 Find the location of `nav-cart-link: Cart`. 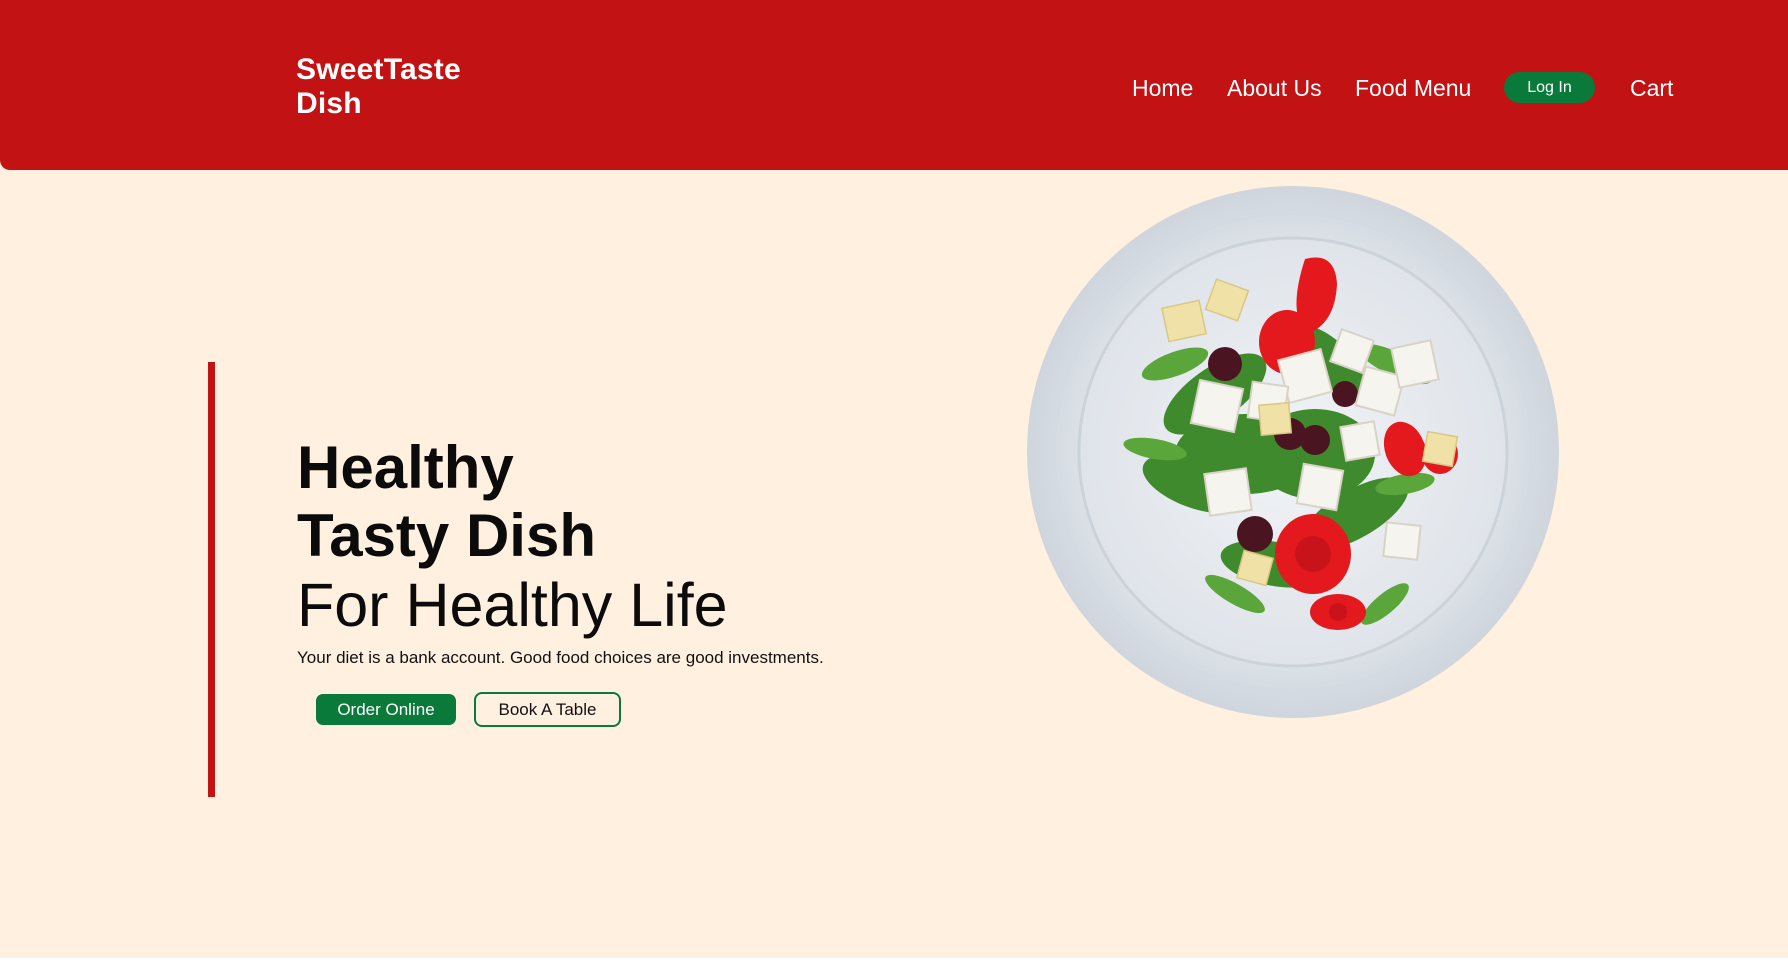

nav-cart-link: Cart is located at coordinates (1651, 88).